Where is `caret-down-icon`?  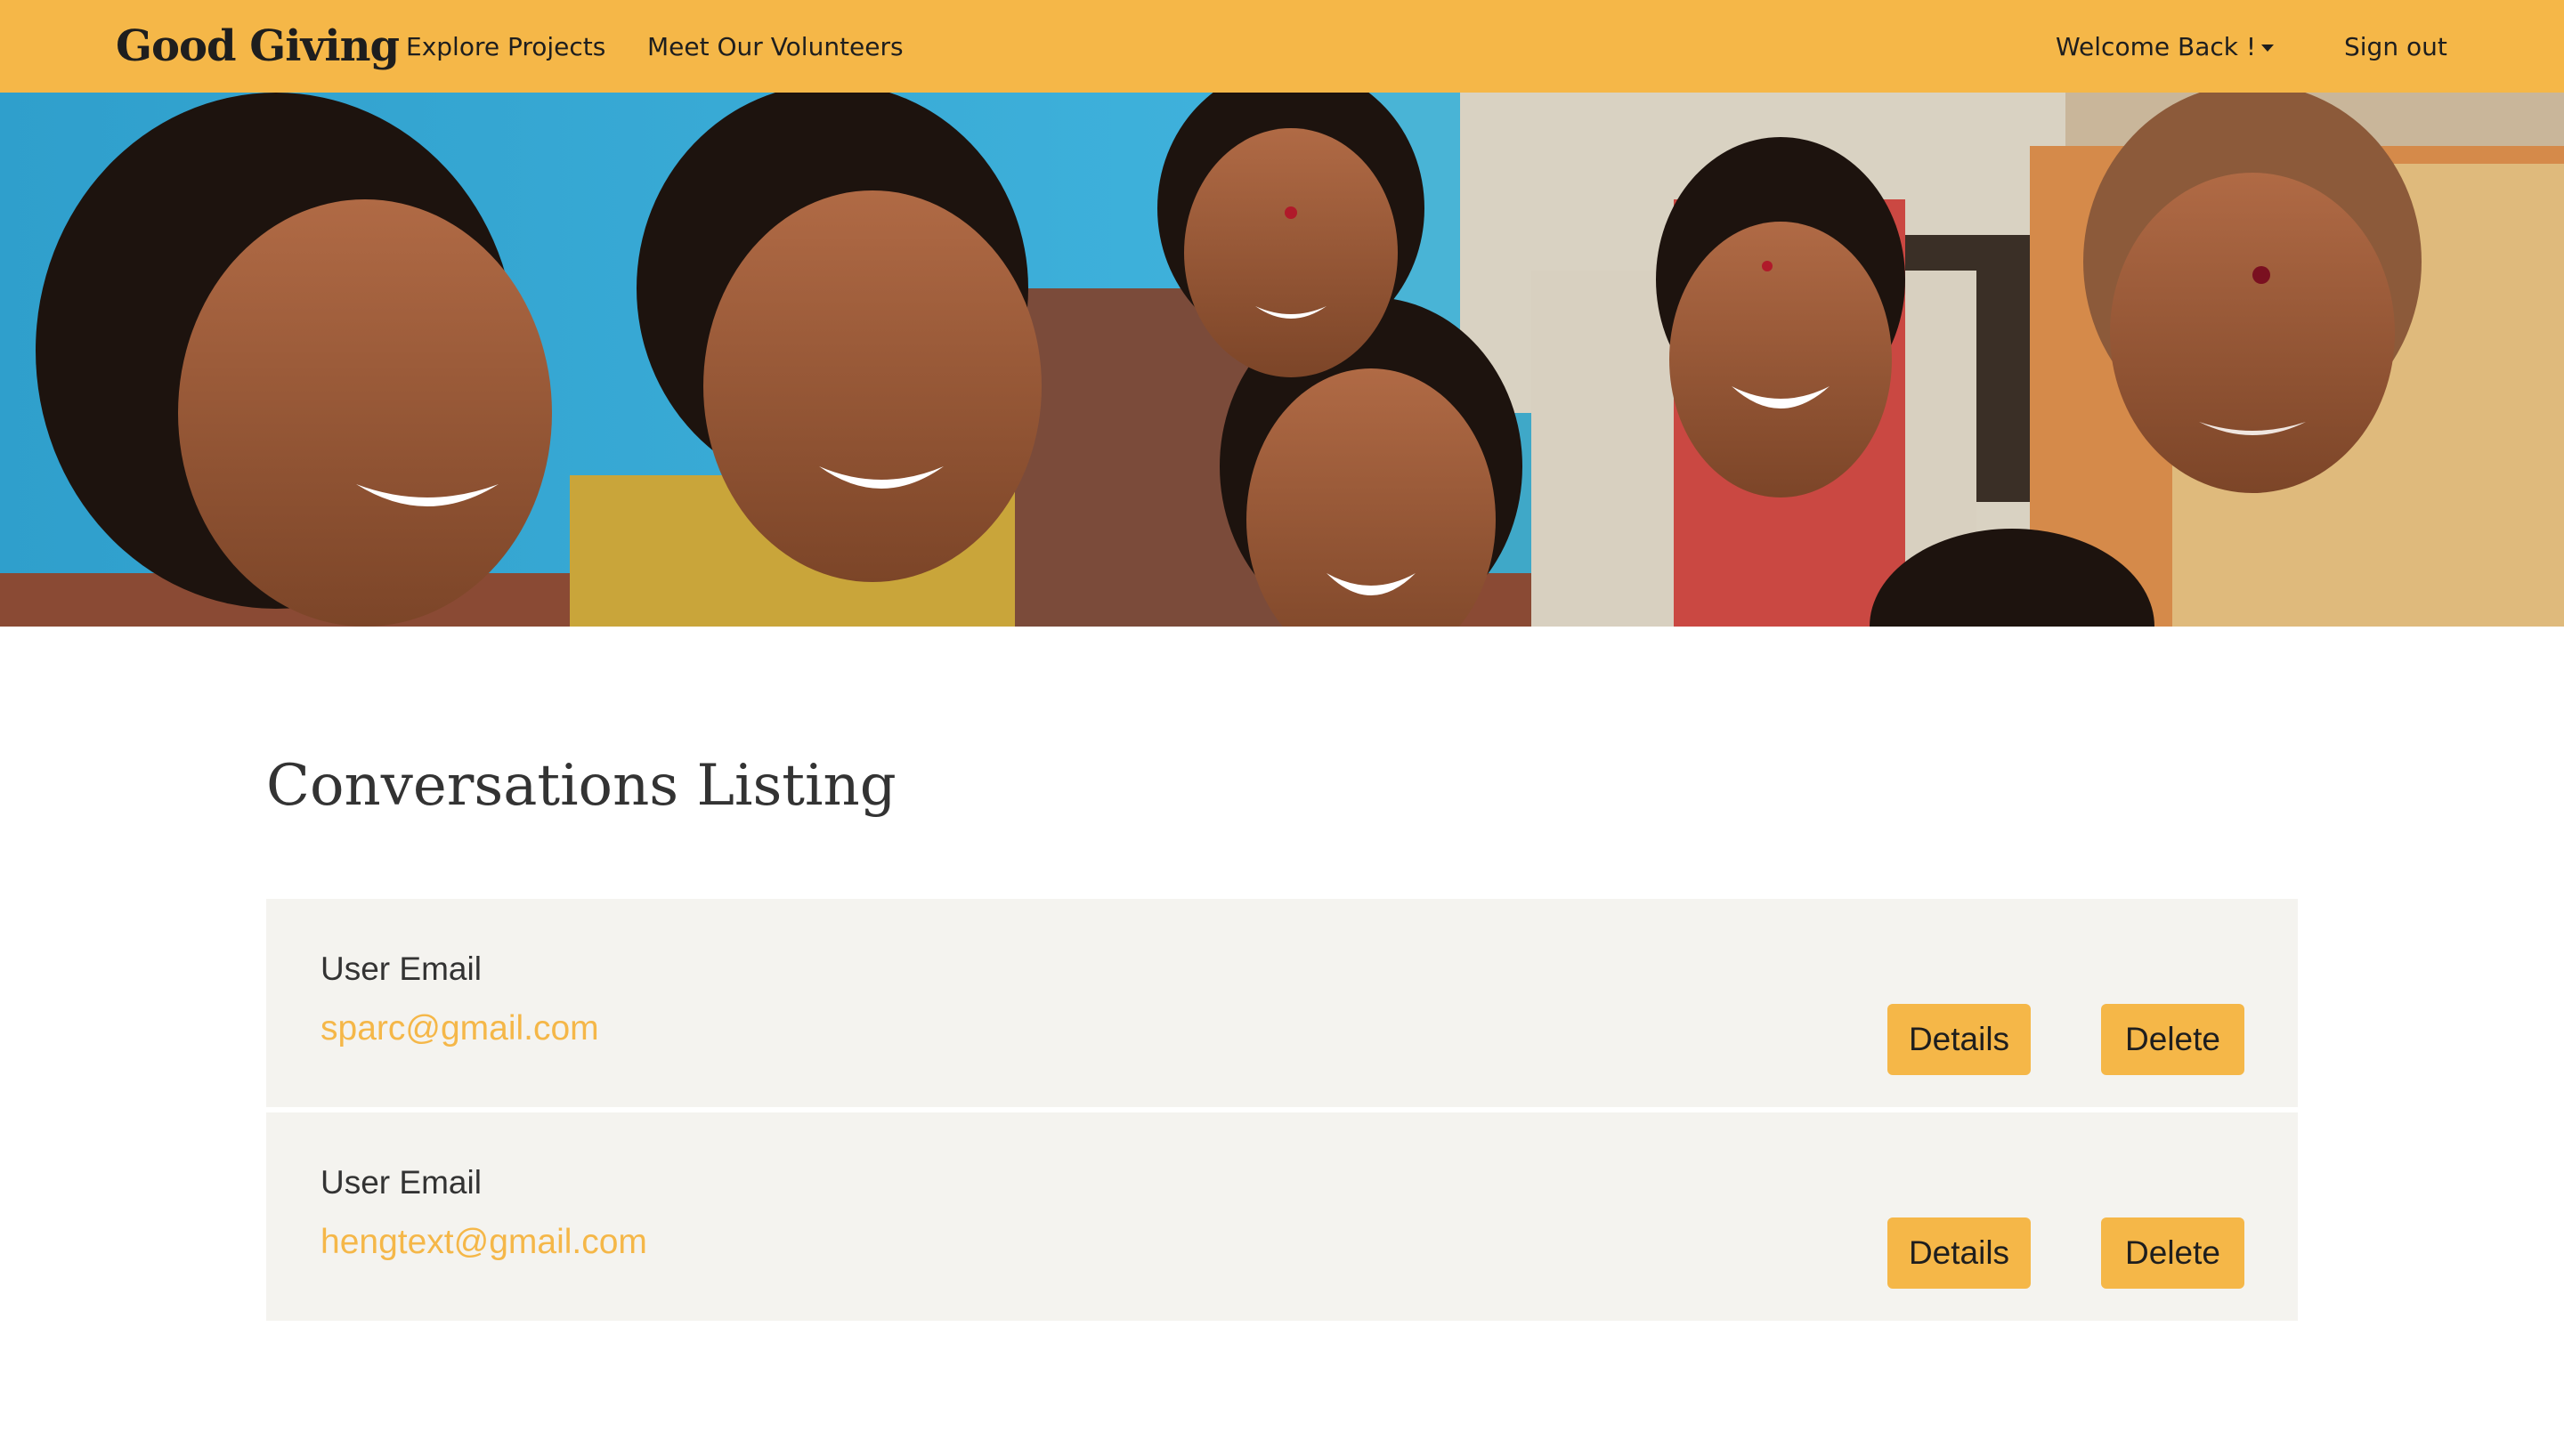
caret-down-icon is located at coordinates (2268, 48).